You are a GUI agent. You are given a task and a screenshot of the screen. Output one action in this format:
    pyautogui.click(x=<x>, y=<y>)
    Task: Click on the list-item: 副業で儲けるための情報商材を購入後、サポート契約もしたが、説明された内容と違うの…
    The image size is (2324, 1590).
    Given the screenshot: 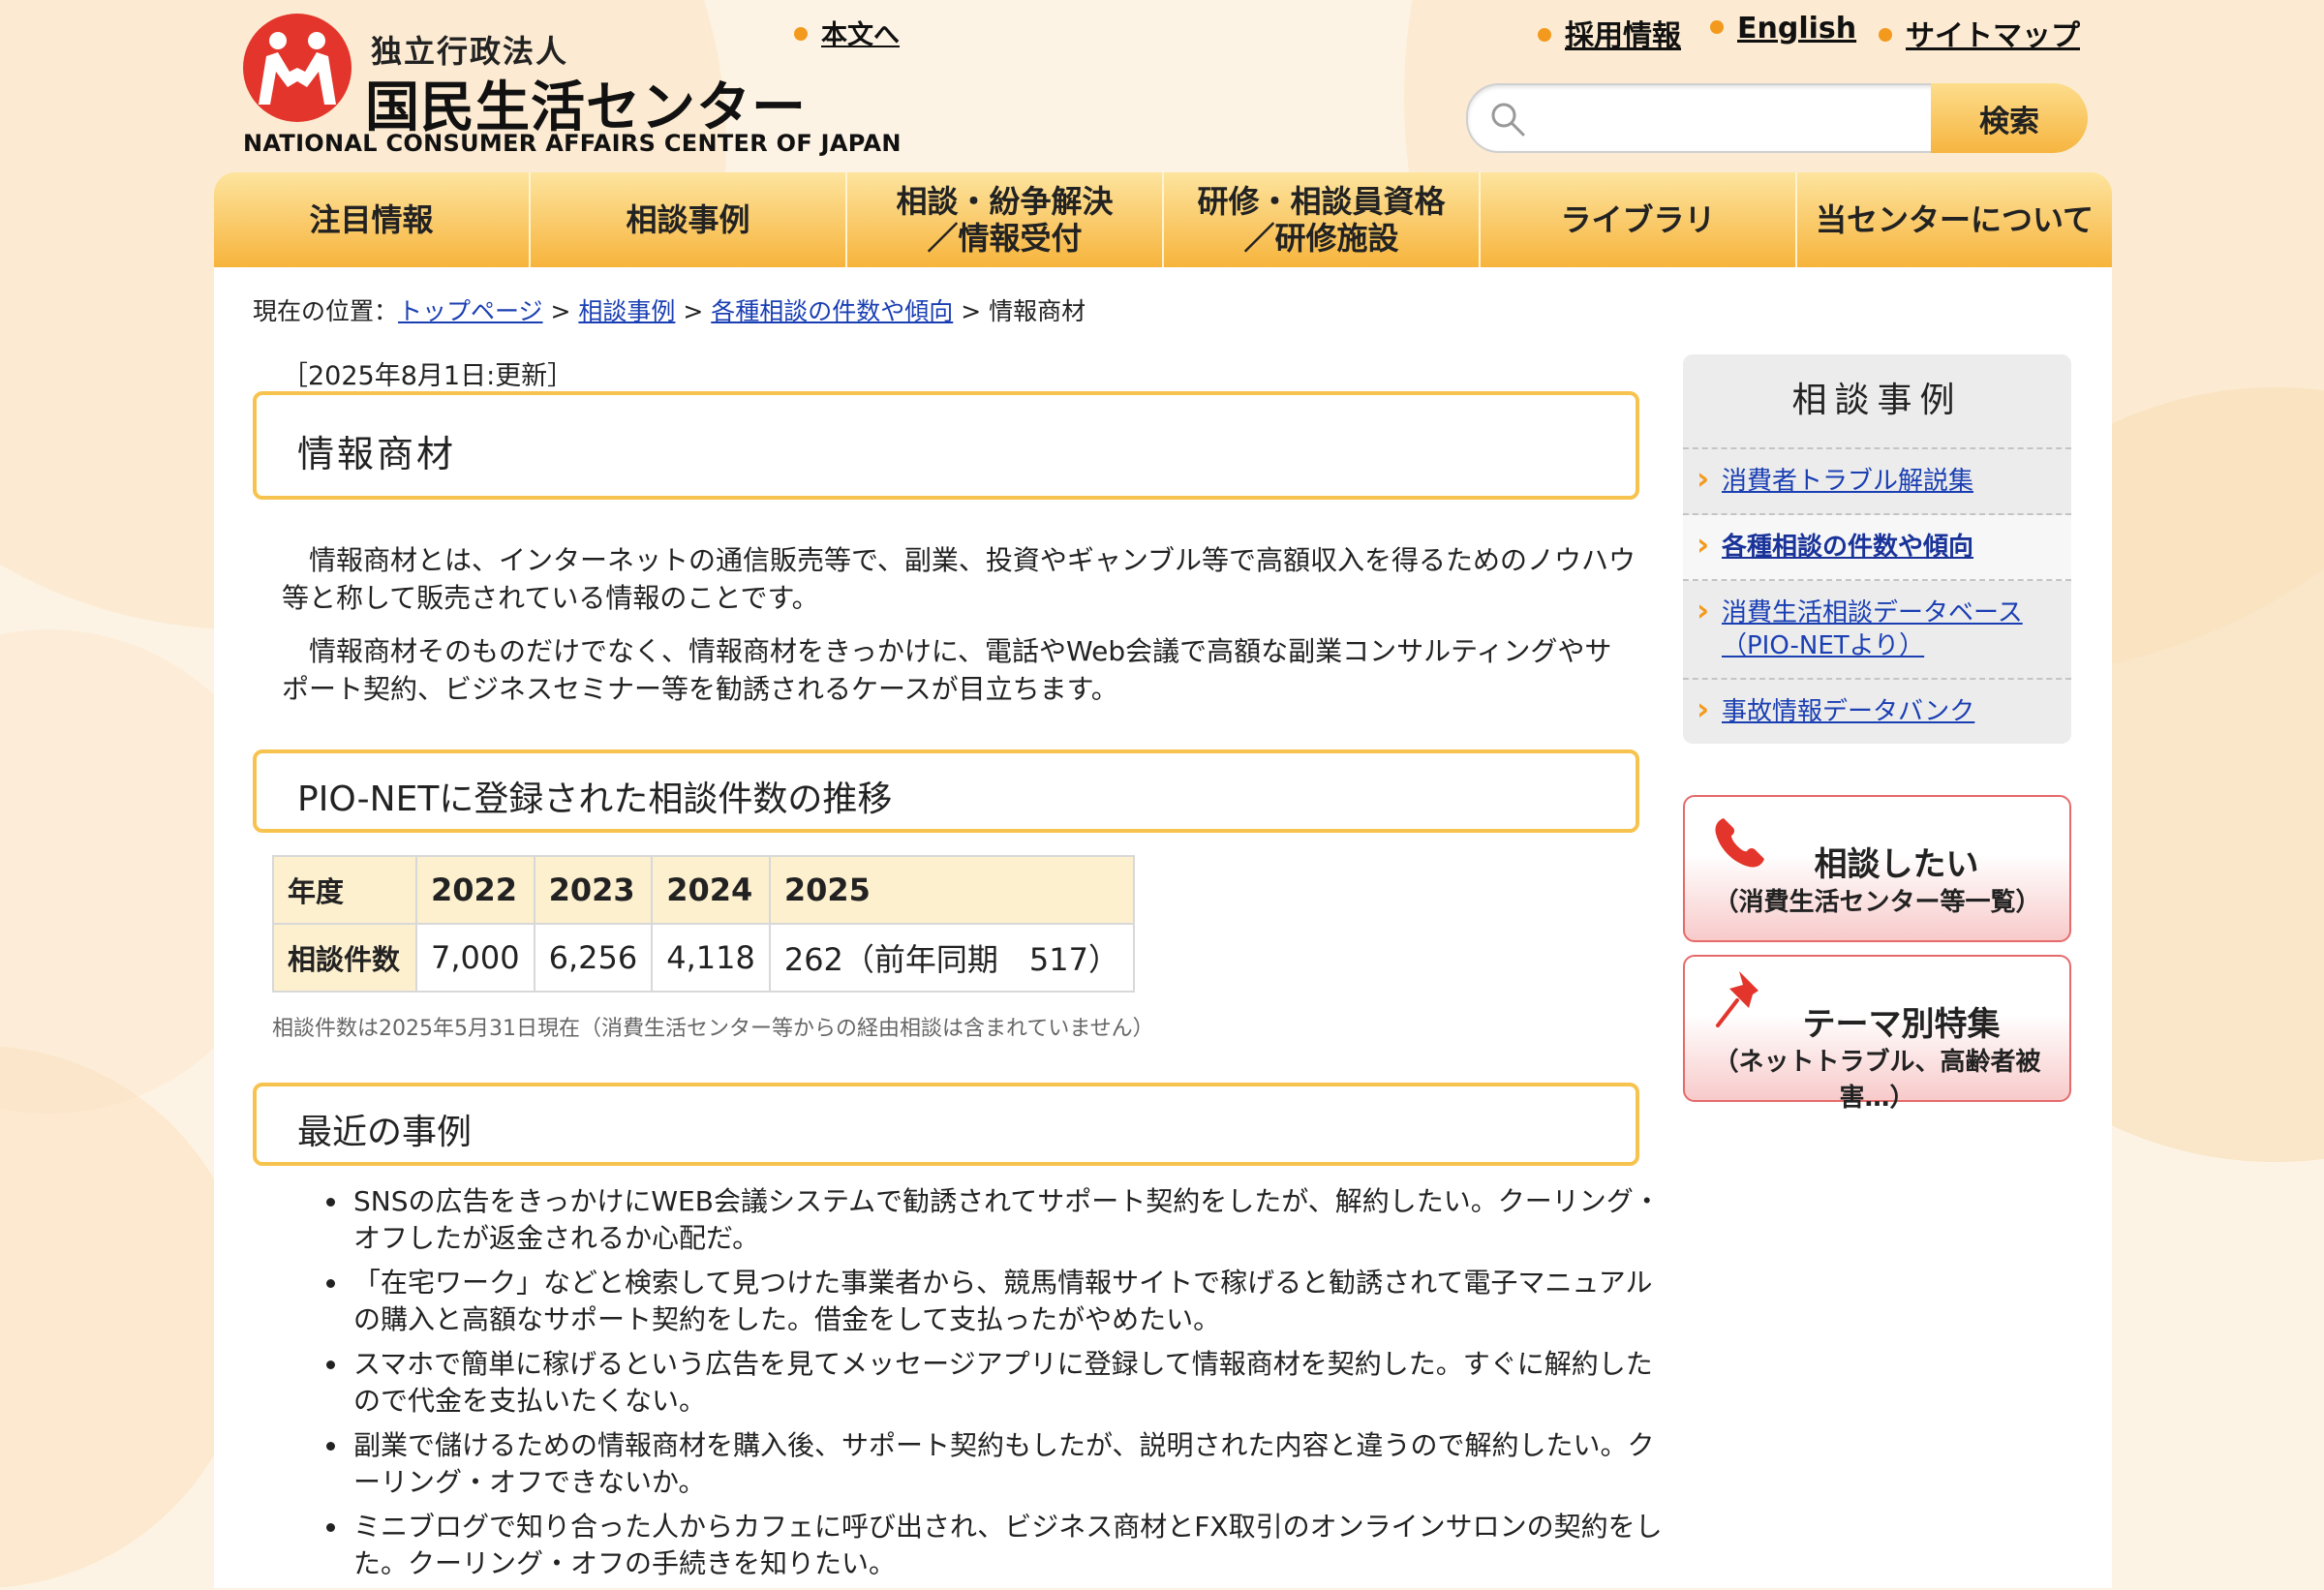 What is the action you would take?
    pyautogui.click(x=1009, y=1464)
    